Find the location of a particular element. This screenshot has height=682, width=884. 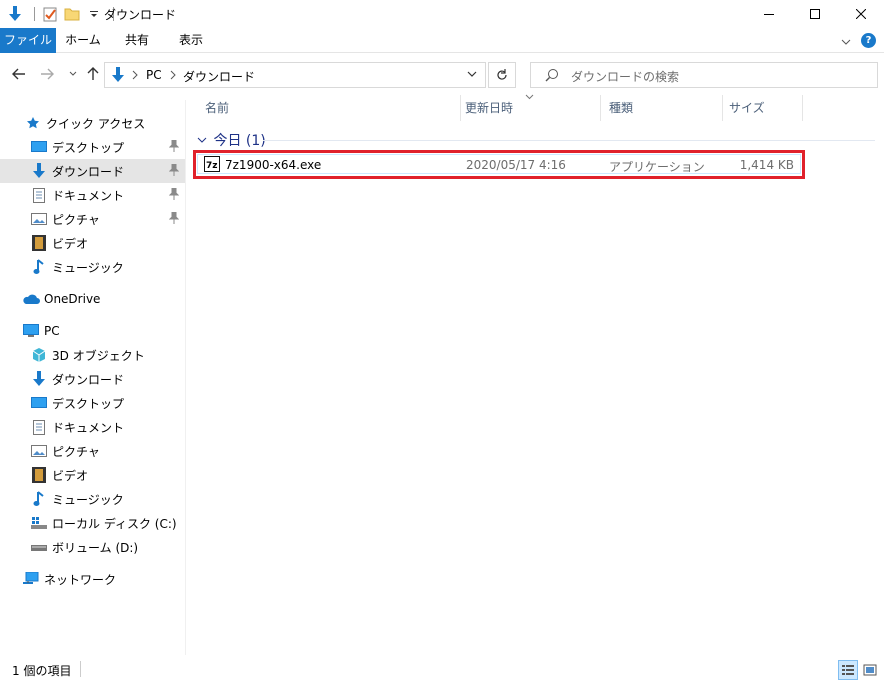

sidebar-item-pc-music: ミュージック is located at coordinates (92, 499).